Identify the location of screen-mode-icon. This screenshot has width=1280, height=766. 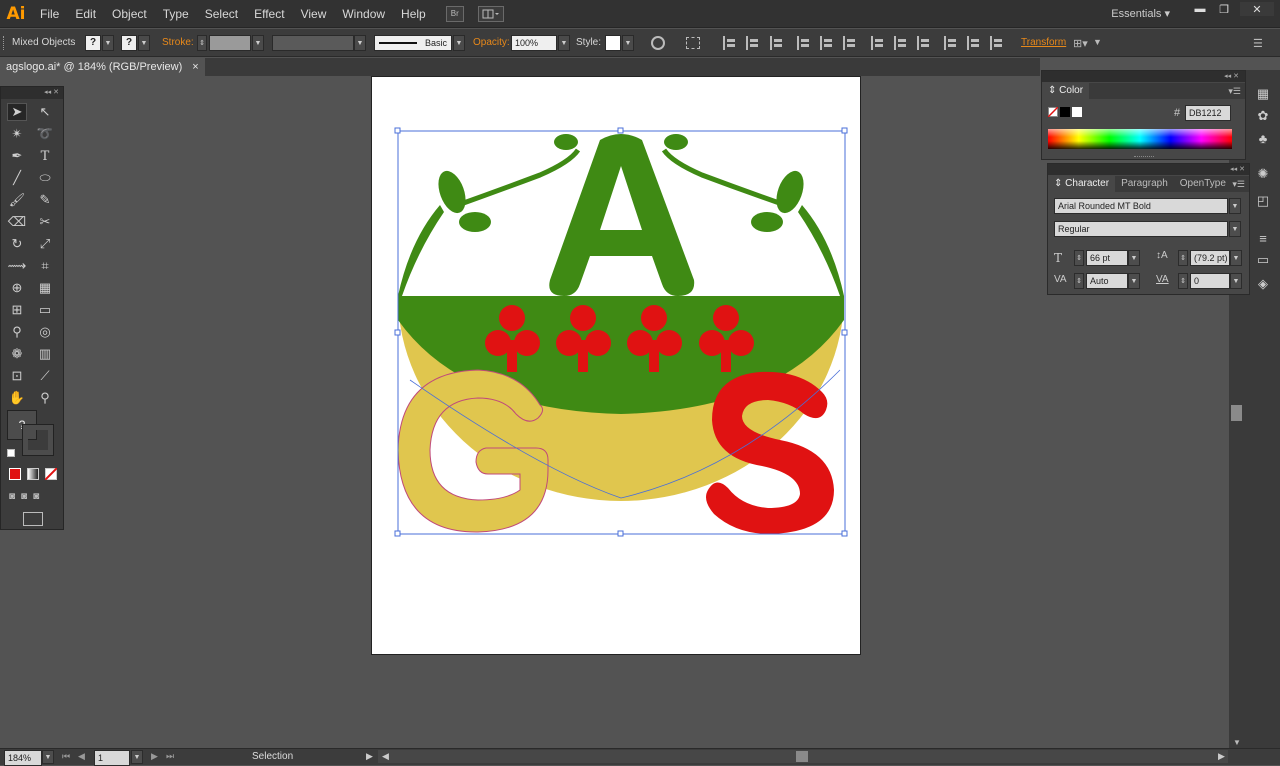
(33, 519).